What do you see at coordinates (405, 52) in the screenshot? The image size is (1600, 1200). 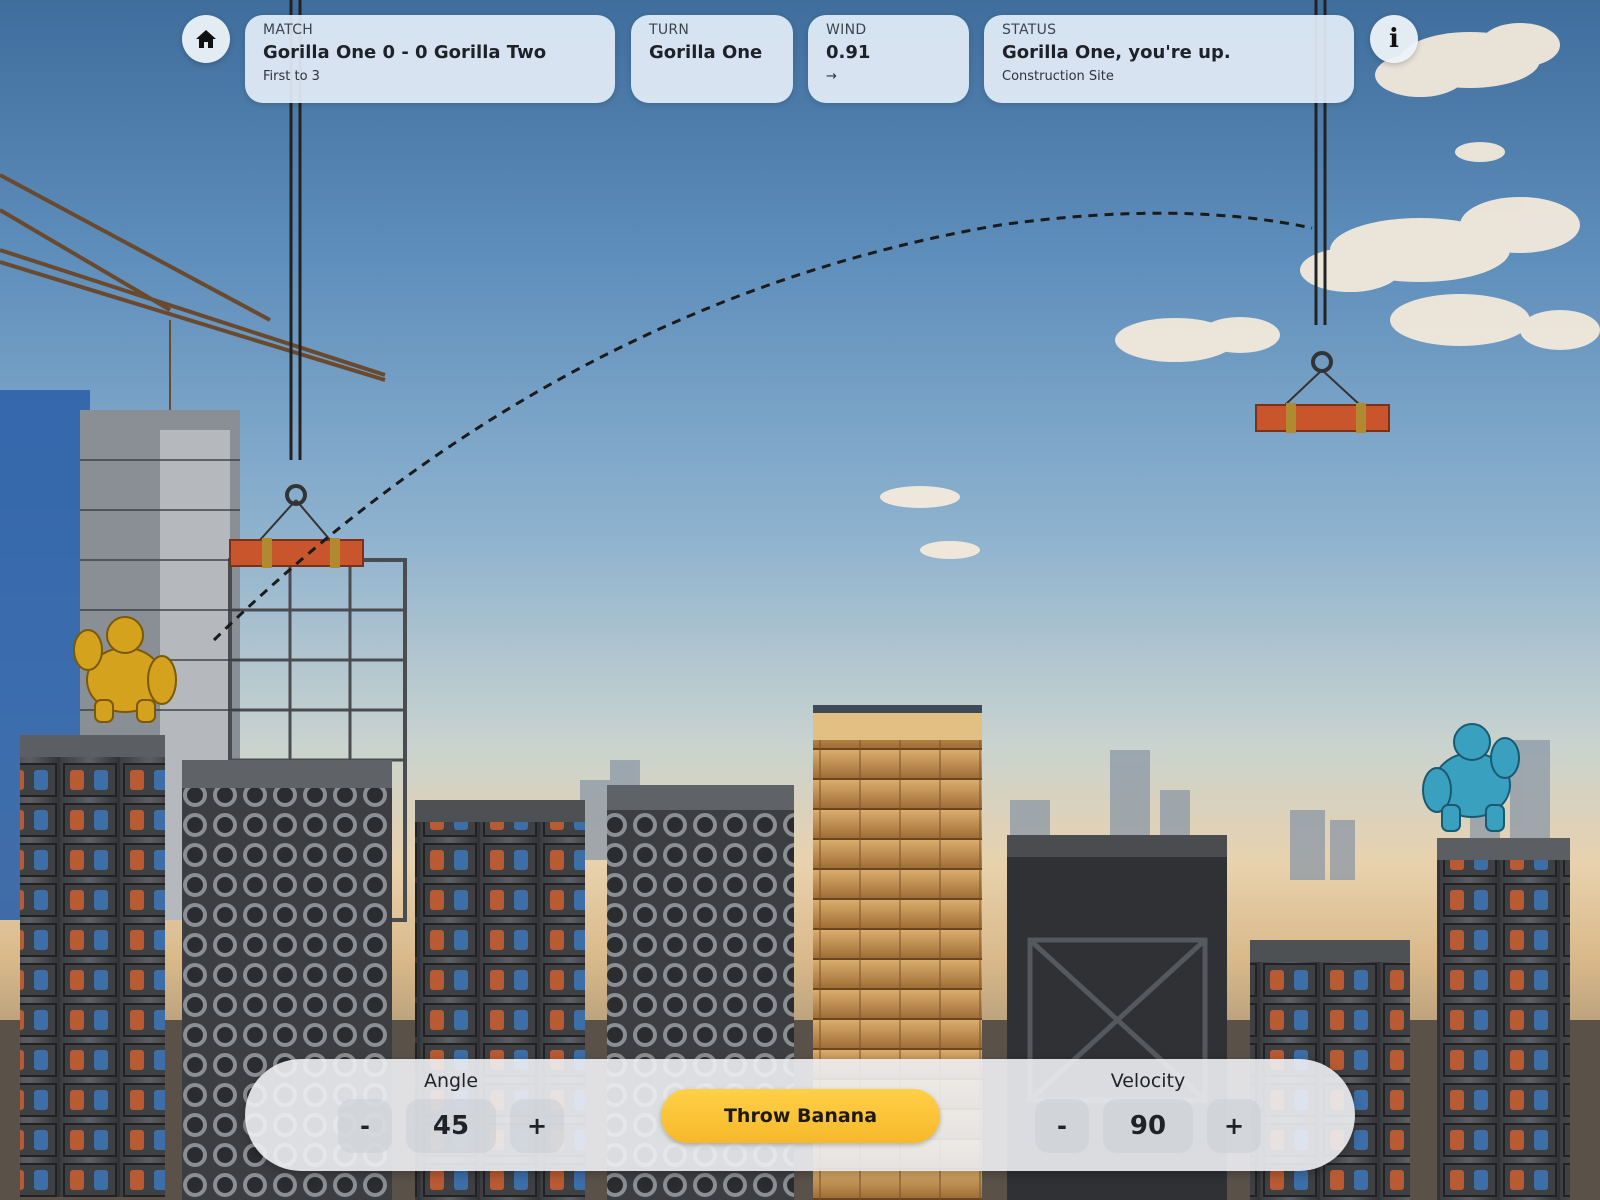 I see `match-score: Gorilla One 0 - 0 Gorilla Two` at bounding box center [405, 52].